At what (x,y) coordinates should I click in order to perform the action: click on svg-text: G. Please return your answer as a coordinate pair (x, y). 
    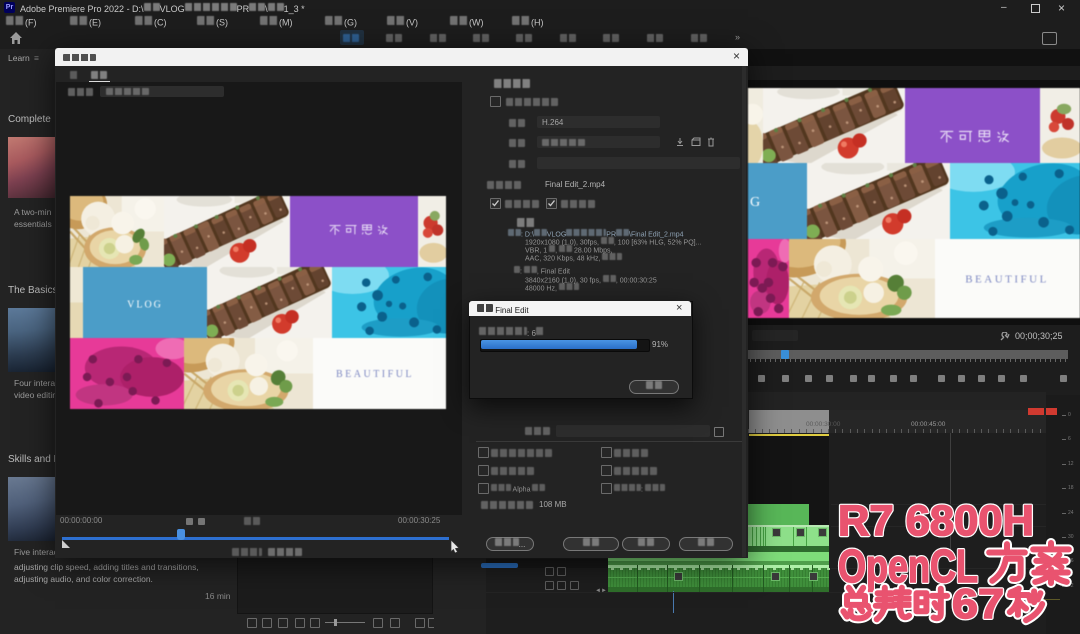
    Looking at the image, I should click on (755, 202).